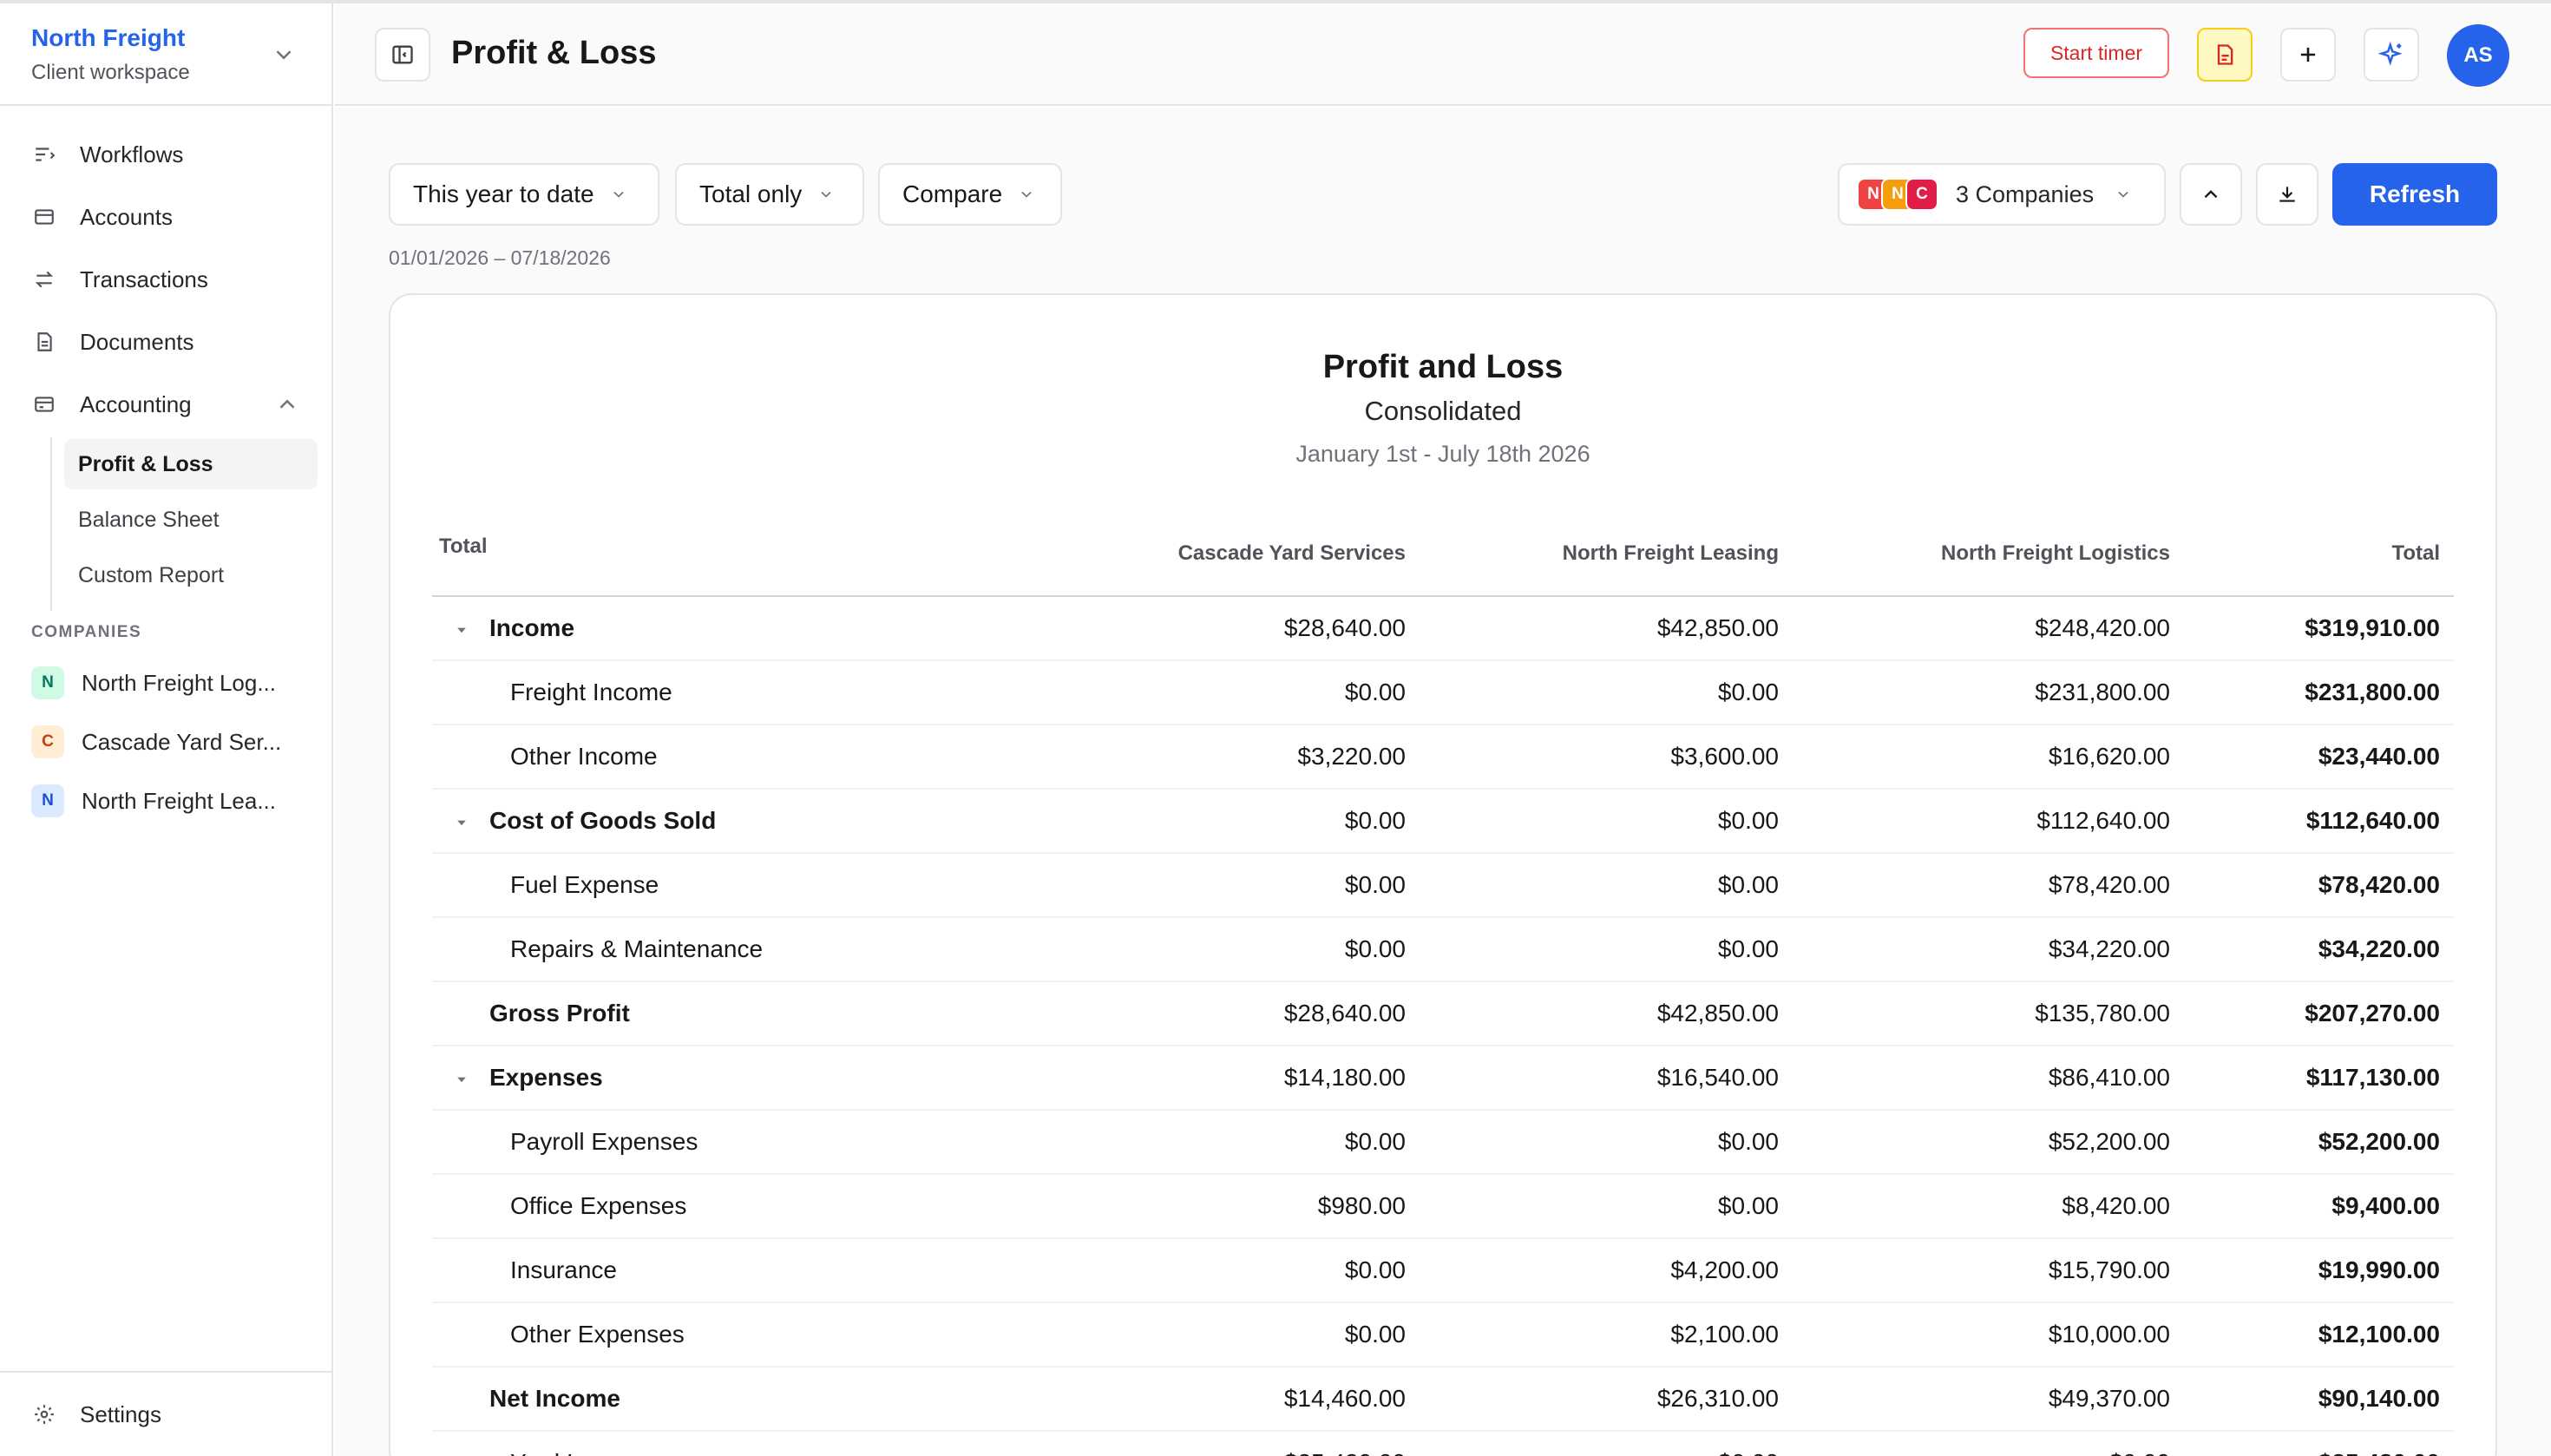  Describe the element at coordinates (47, 741) in the screenshot. I see `company-badge: C` at that location.